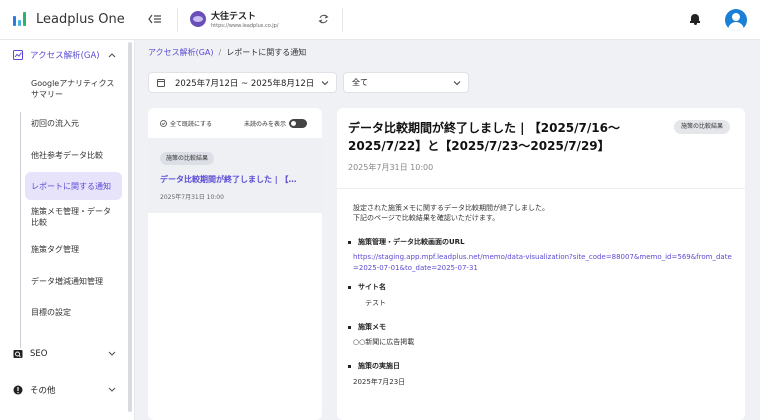 This screenshot has width=760, height=420. Describe the element at coordinates (187, 158) in the screenshot. I see `notification-tag: 施策の比較結果` at that location.